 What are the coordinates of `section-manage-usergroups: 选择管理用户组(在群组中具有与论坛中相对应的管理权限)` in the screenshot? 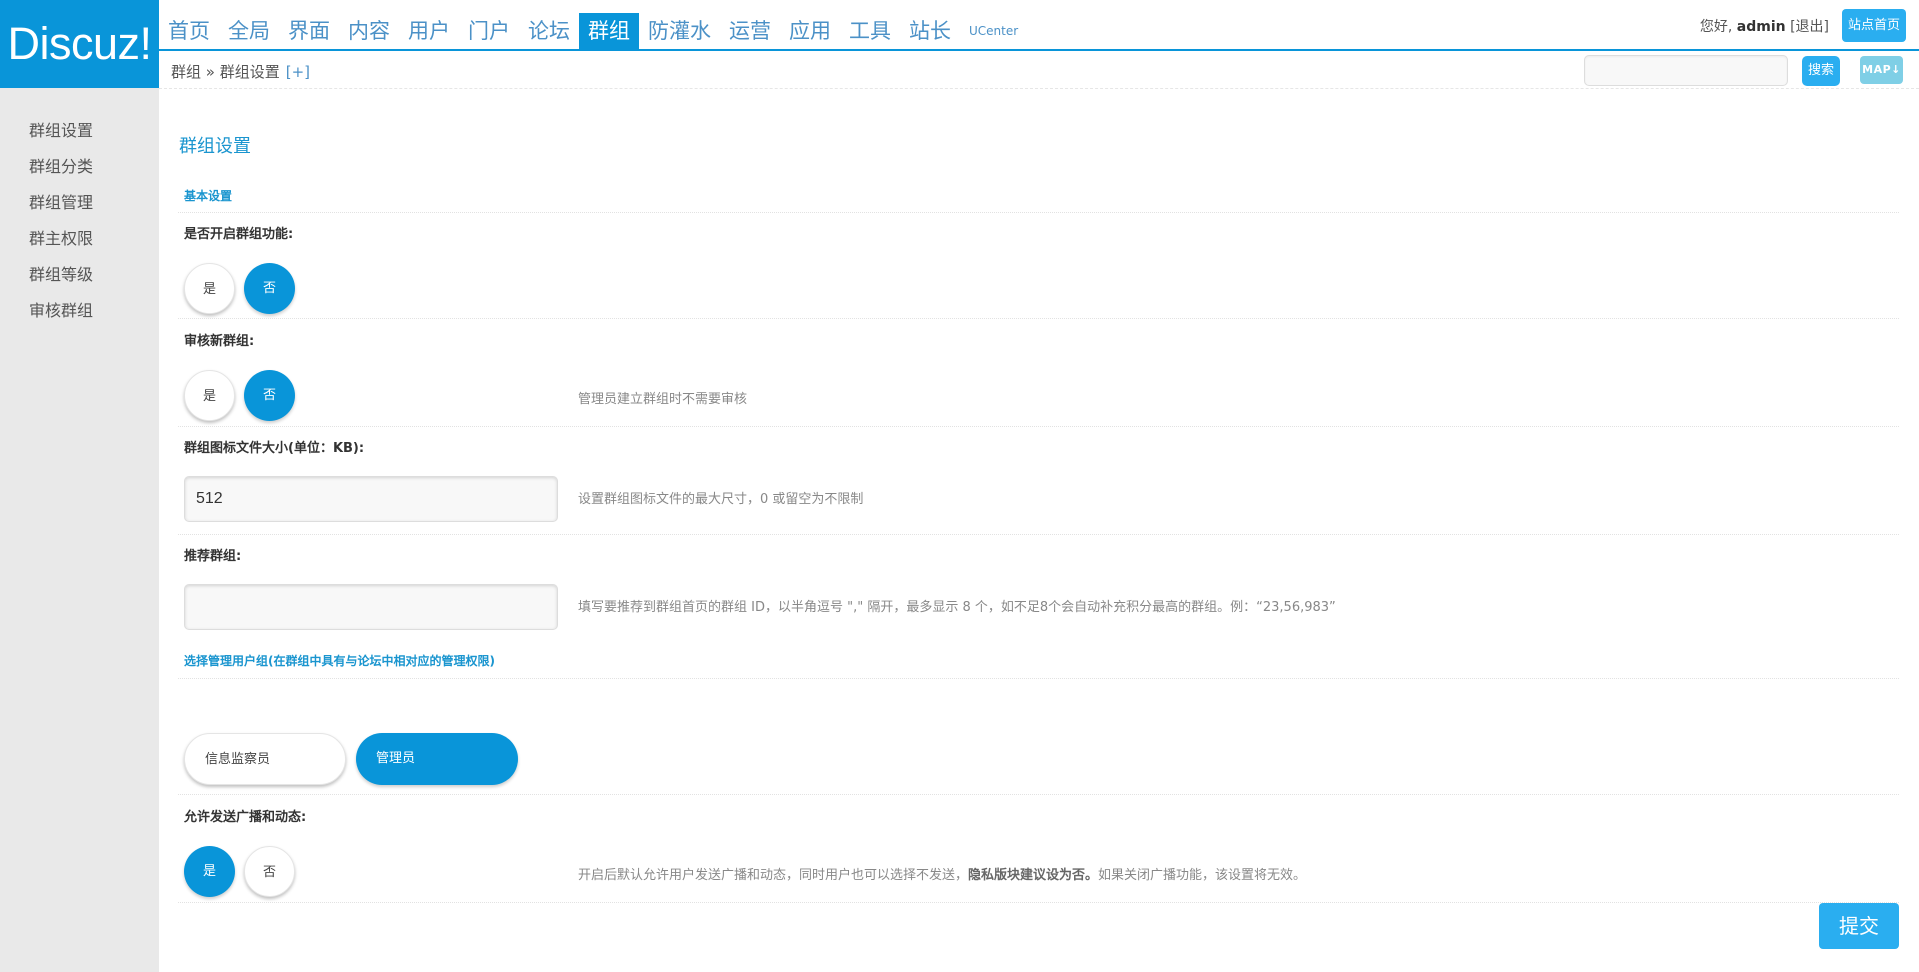 It's located at (339, 661).